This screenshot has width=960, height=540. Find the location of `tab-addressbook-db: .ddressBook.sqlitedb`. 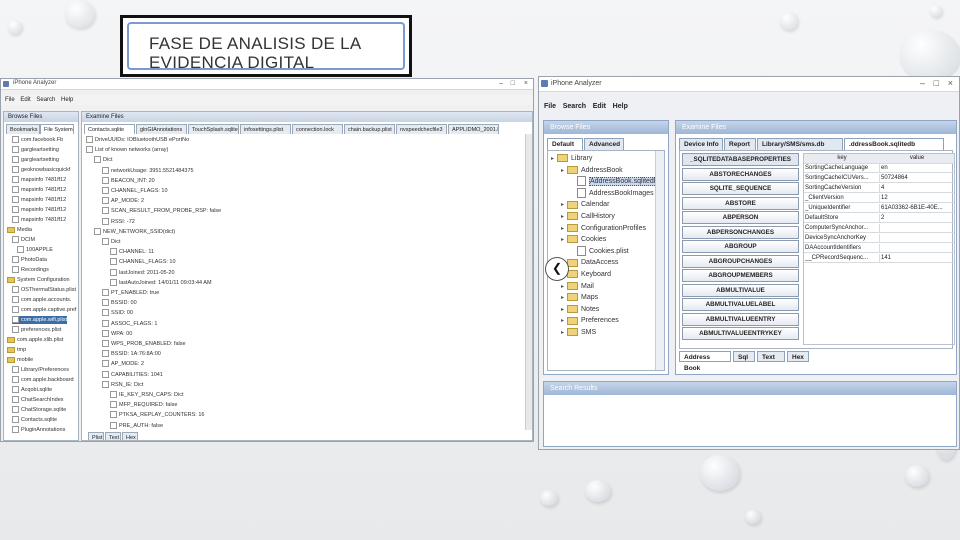

tab-addressbook-db: .ddressBook.sqlitedb is located at coordinates (894, 144).